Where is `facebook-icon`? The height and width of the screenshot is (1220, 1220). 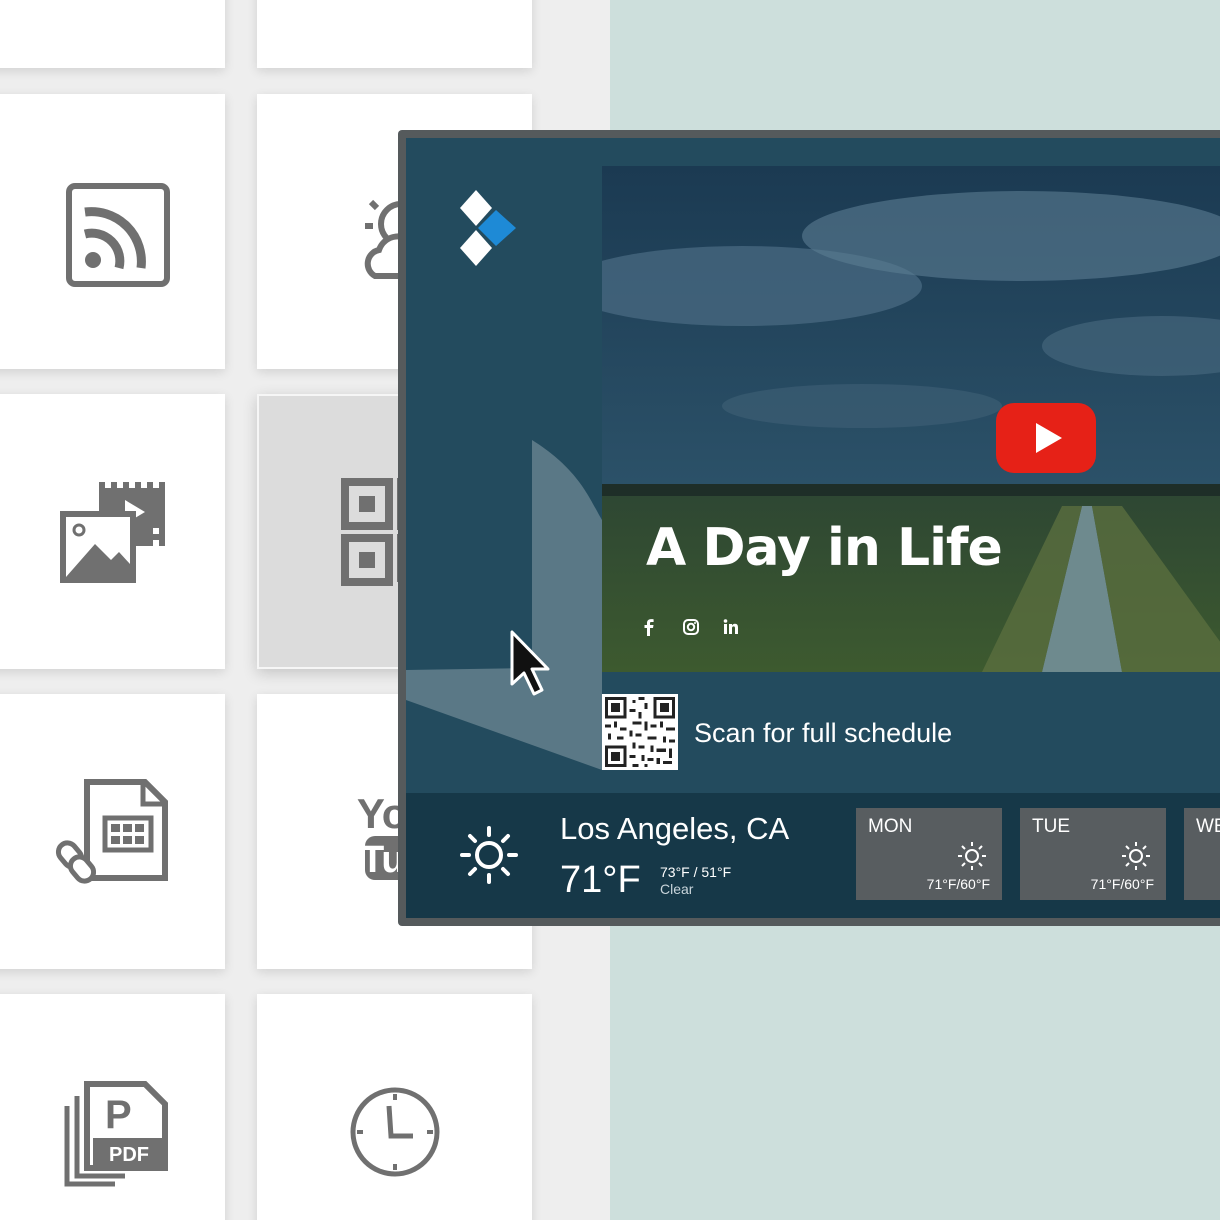 facebook-icon is located at coordinates (649, 627).